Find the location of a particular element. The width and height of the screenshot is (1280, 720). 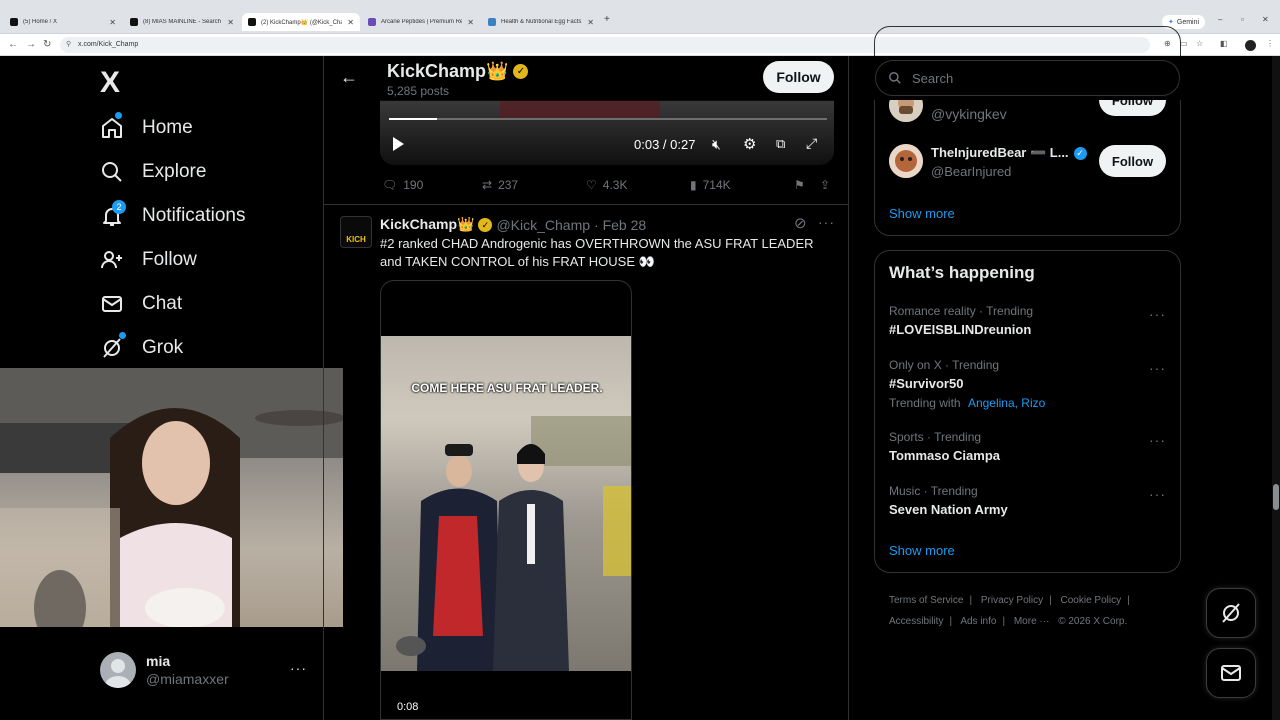

avatar: KICH is located at coordinates (356, 232).